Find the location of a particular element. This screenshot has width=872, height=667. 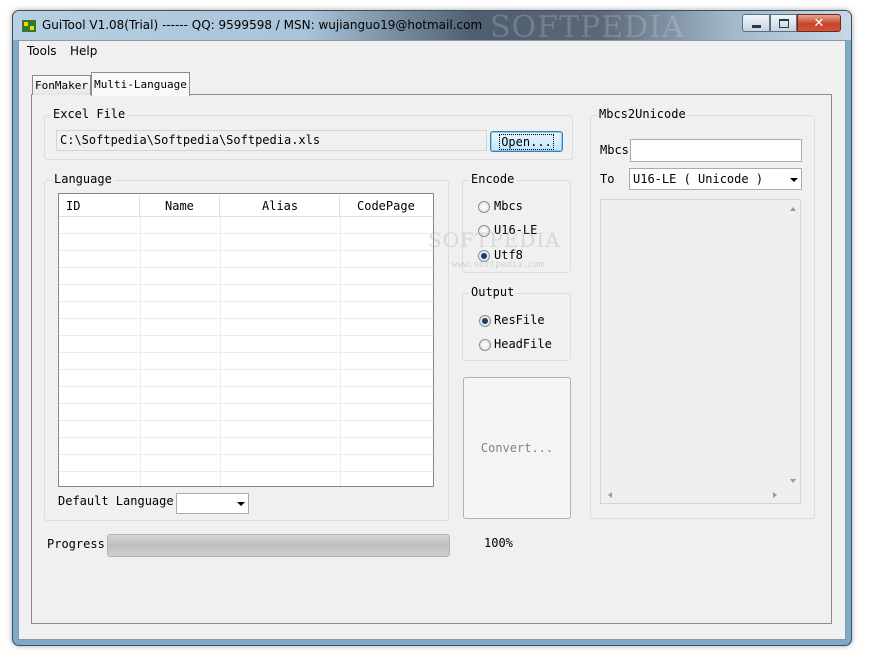

excel-path-field: C:\Softpedia\Softpedia\Softpedia.xls is located at coordinates (271, 140).